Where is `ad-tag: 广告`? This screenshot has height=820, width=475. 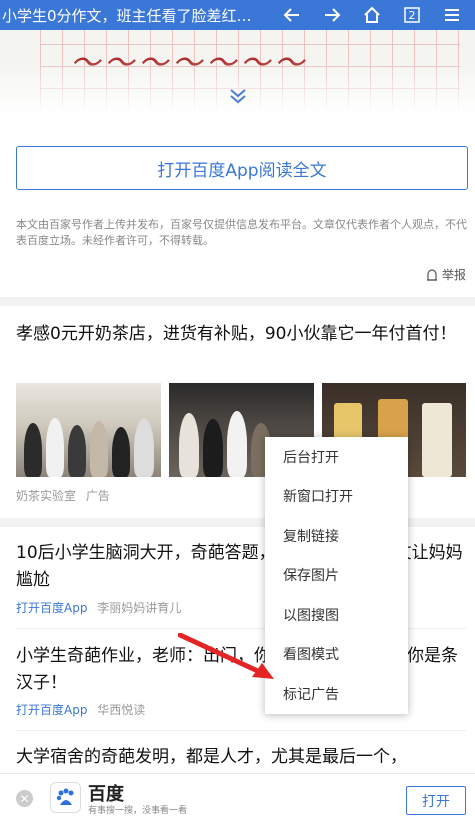
ad-tag: 广告 is located at coordinates (97, 496).